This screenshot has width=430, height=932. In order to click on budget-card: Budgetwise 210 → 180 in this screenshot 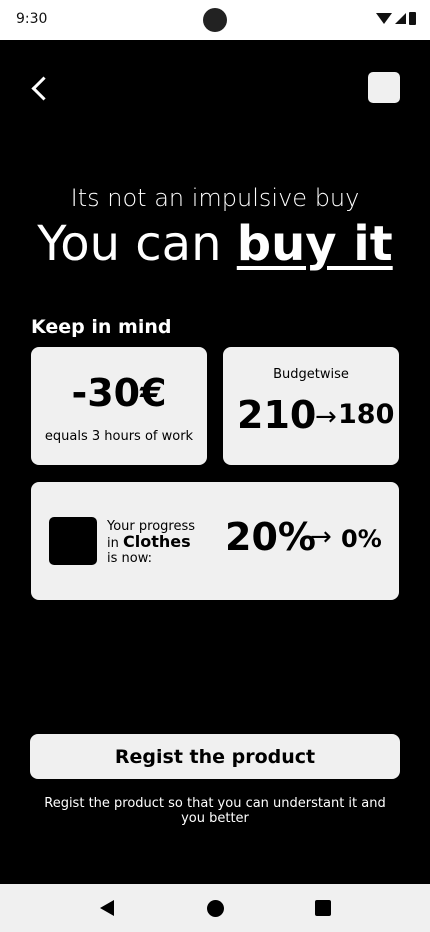, I will do `click(311, 406)`.